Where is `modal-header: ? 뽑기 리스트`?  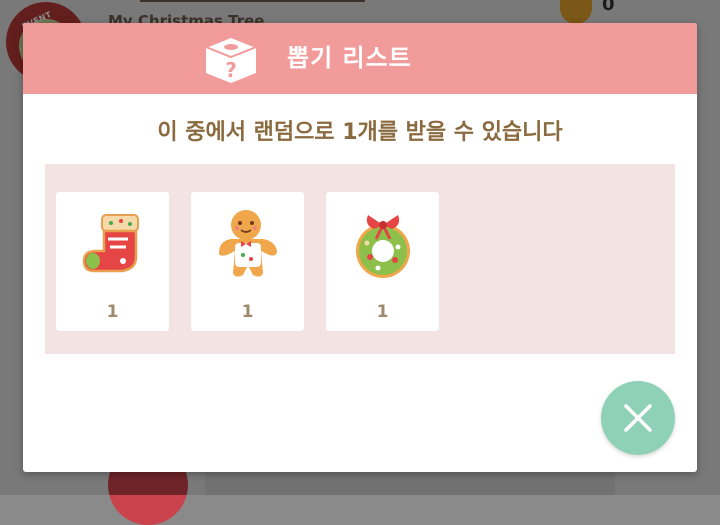
modal-header: ? 뽑기 리스트 is located at coordinates (360, 58).